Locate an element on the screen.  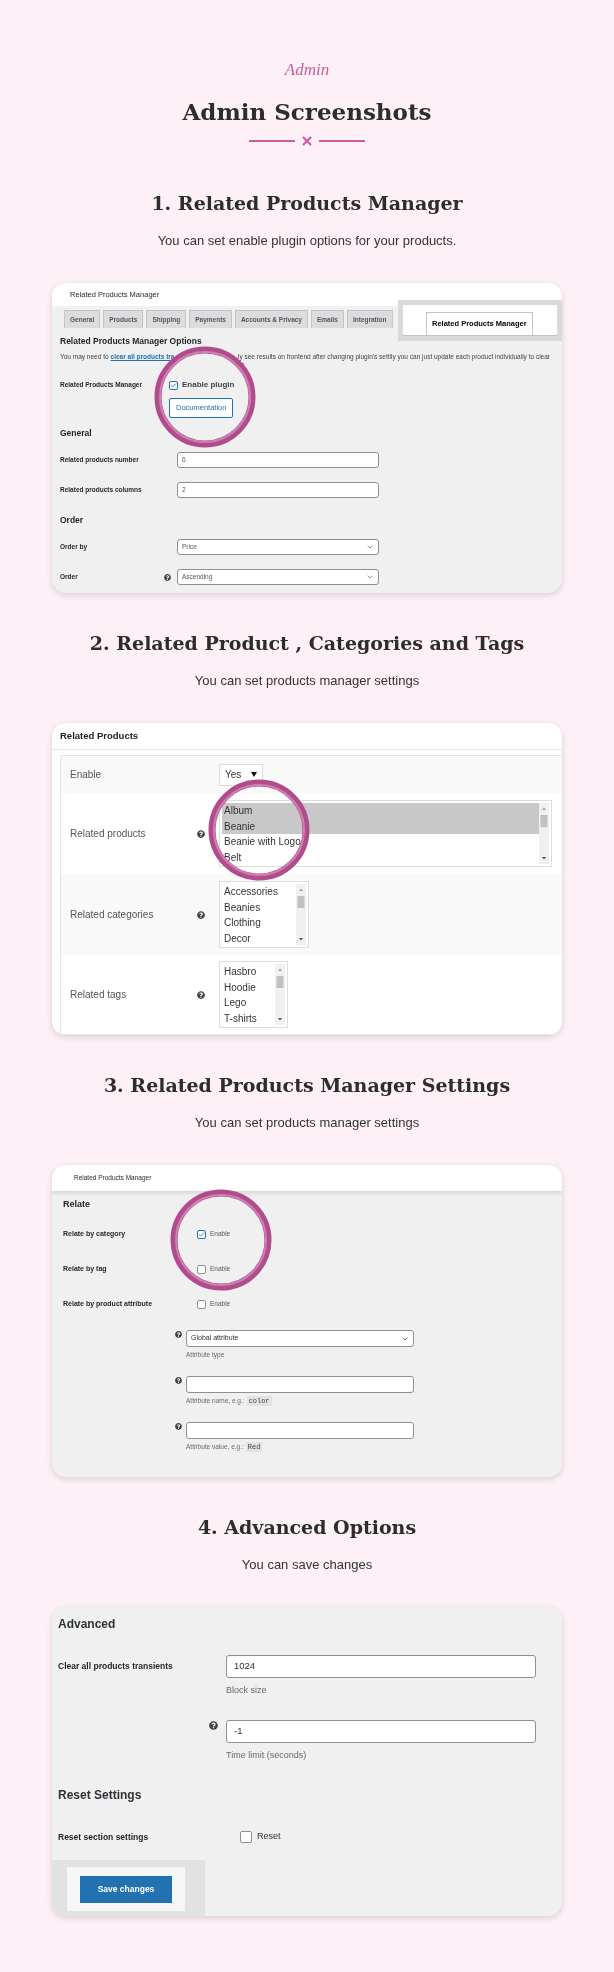
save-button: Save changes is located at coordinates (126, 1889).